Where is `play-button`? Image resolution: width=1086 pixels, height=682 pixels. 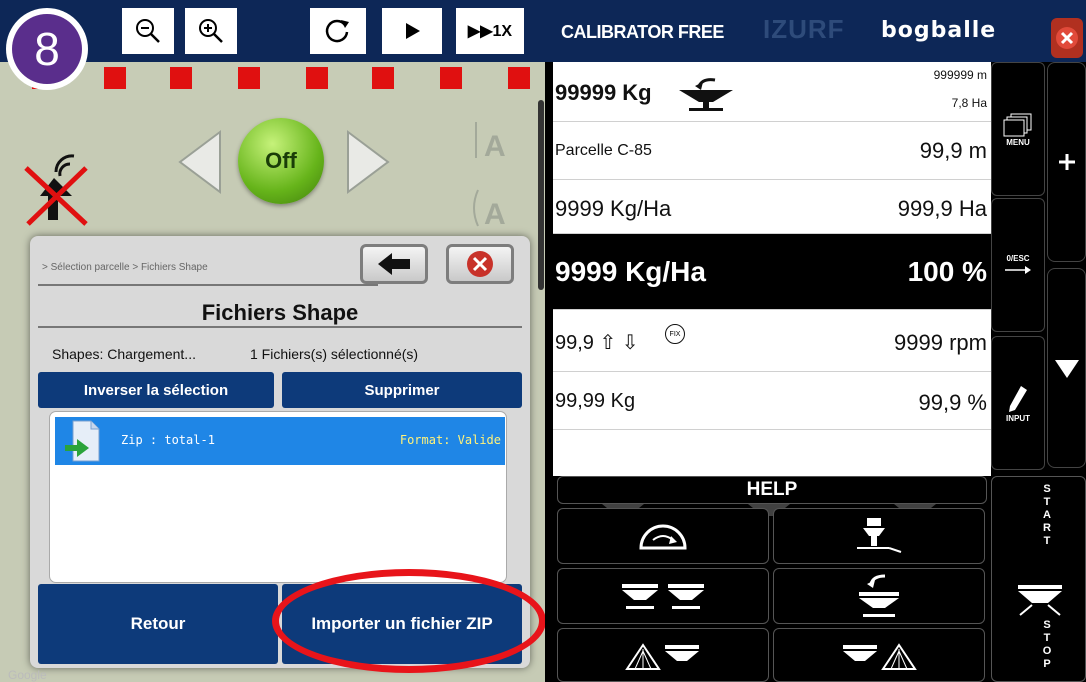
play-button is located at coordinates (412, 31).